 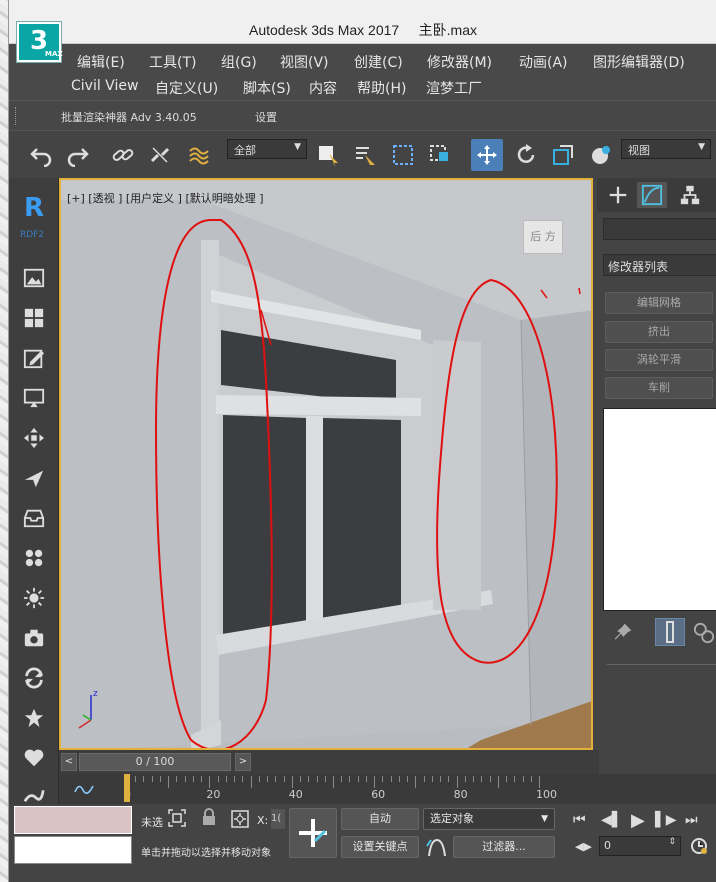 I want to click on viewport-label: [+] [透视 ] [用户定义 ] [默认明暗处理 ], so click(x=165, y=198).